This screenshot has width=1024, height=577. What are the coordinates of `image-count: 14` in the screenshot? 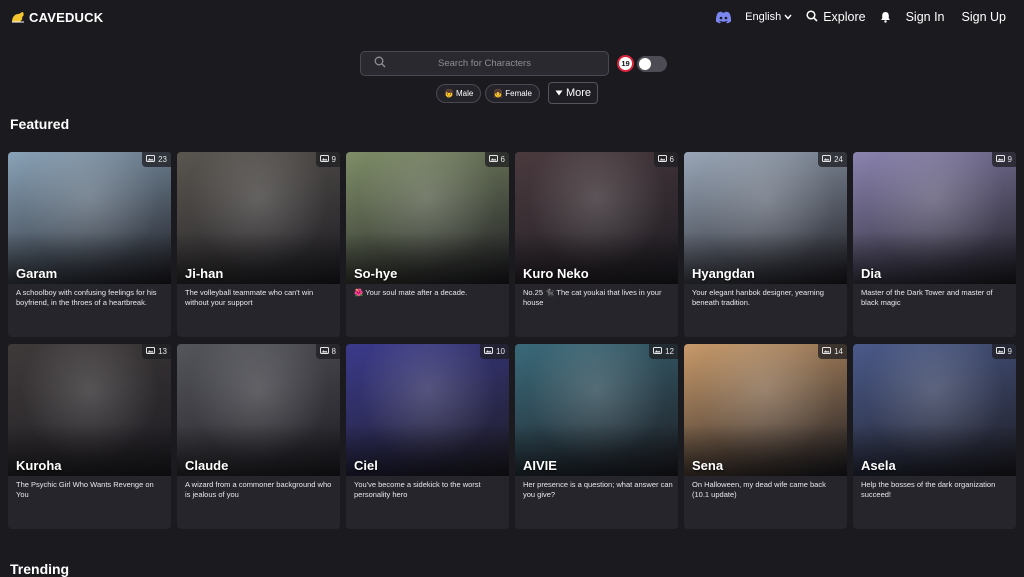 It's located at (838, 351).